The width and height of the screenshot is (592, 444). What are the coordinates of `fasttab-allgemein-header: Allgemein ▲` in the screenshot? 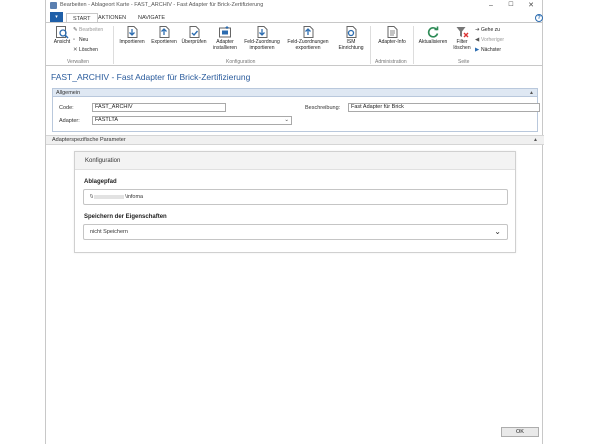 It's located at (295, 92).